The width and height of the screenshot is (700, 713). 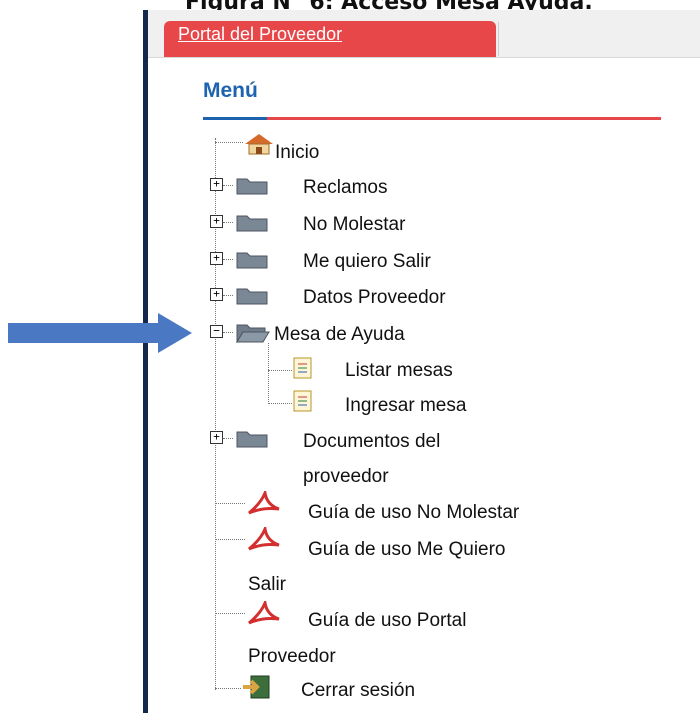 I want to click on menu-item-guia-portal-proveedor: Guía de uso Portal, so click(x=387, y=621).